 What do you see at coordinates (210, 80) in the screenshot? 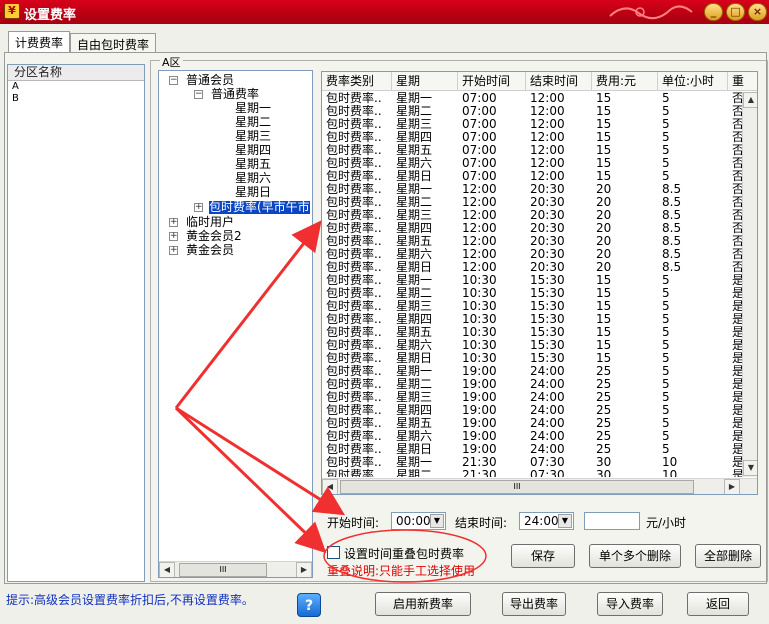
I see `tree-node: 普通会员` at bounding box center [210, 80].